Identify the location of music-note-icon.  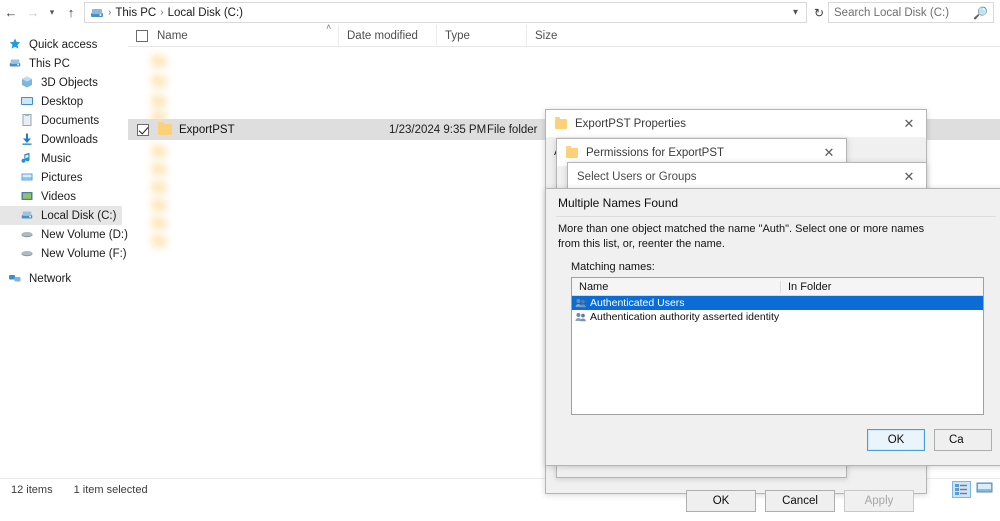
(28, 159).